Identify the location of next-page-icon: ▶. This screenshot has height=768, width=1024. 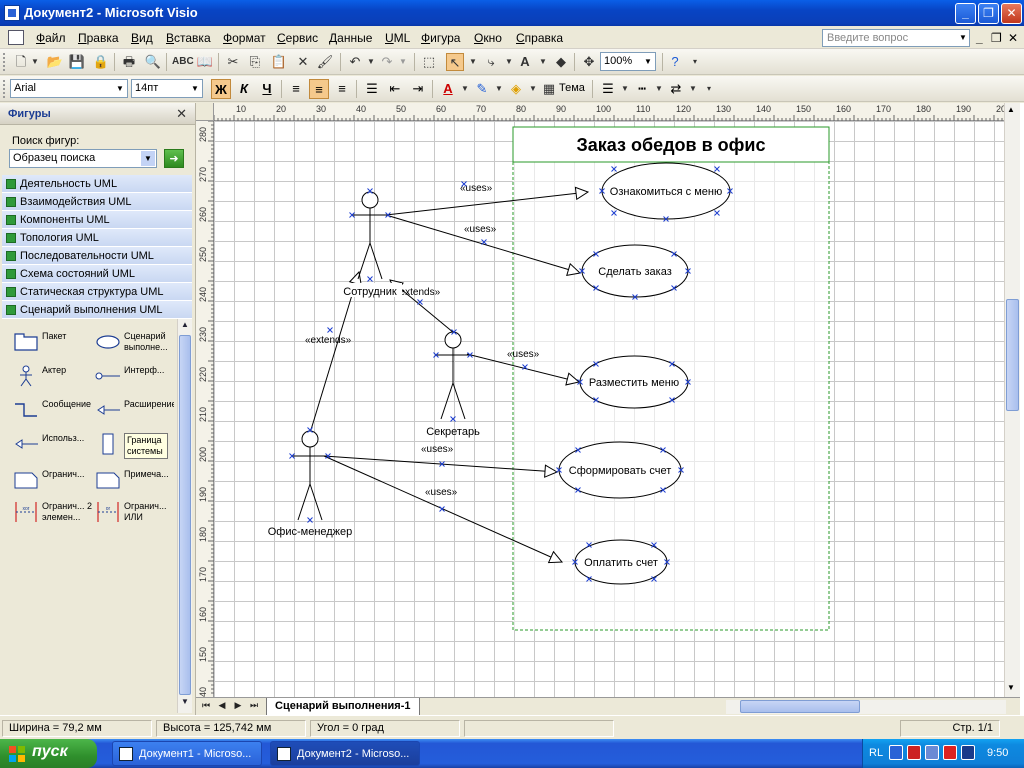
(238, 707).